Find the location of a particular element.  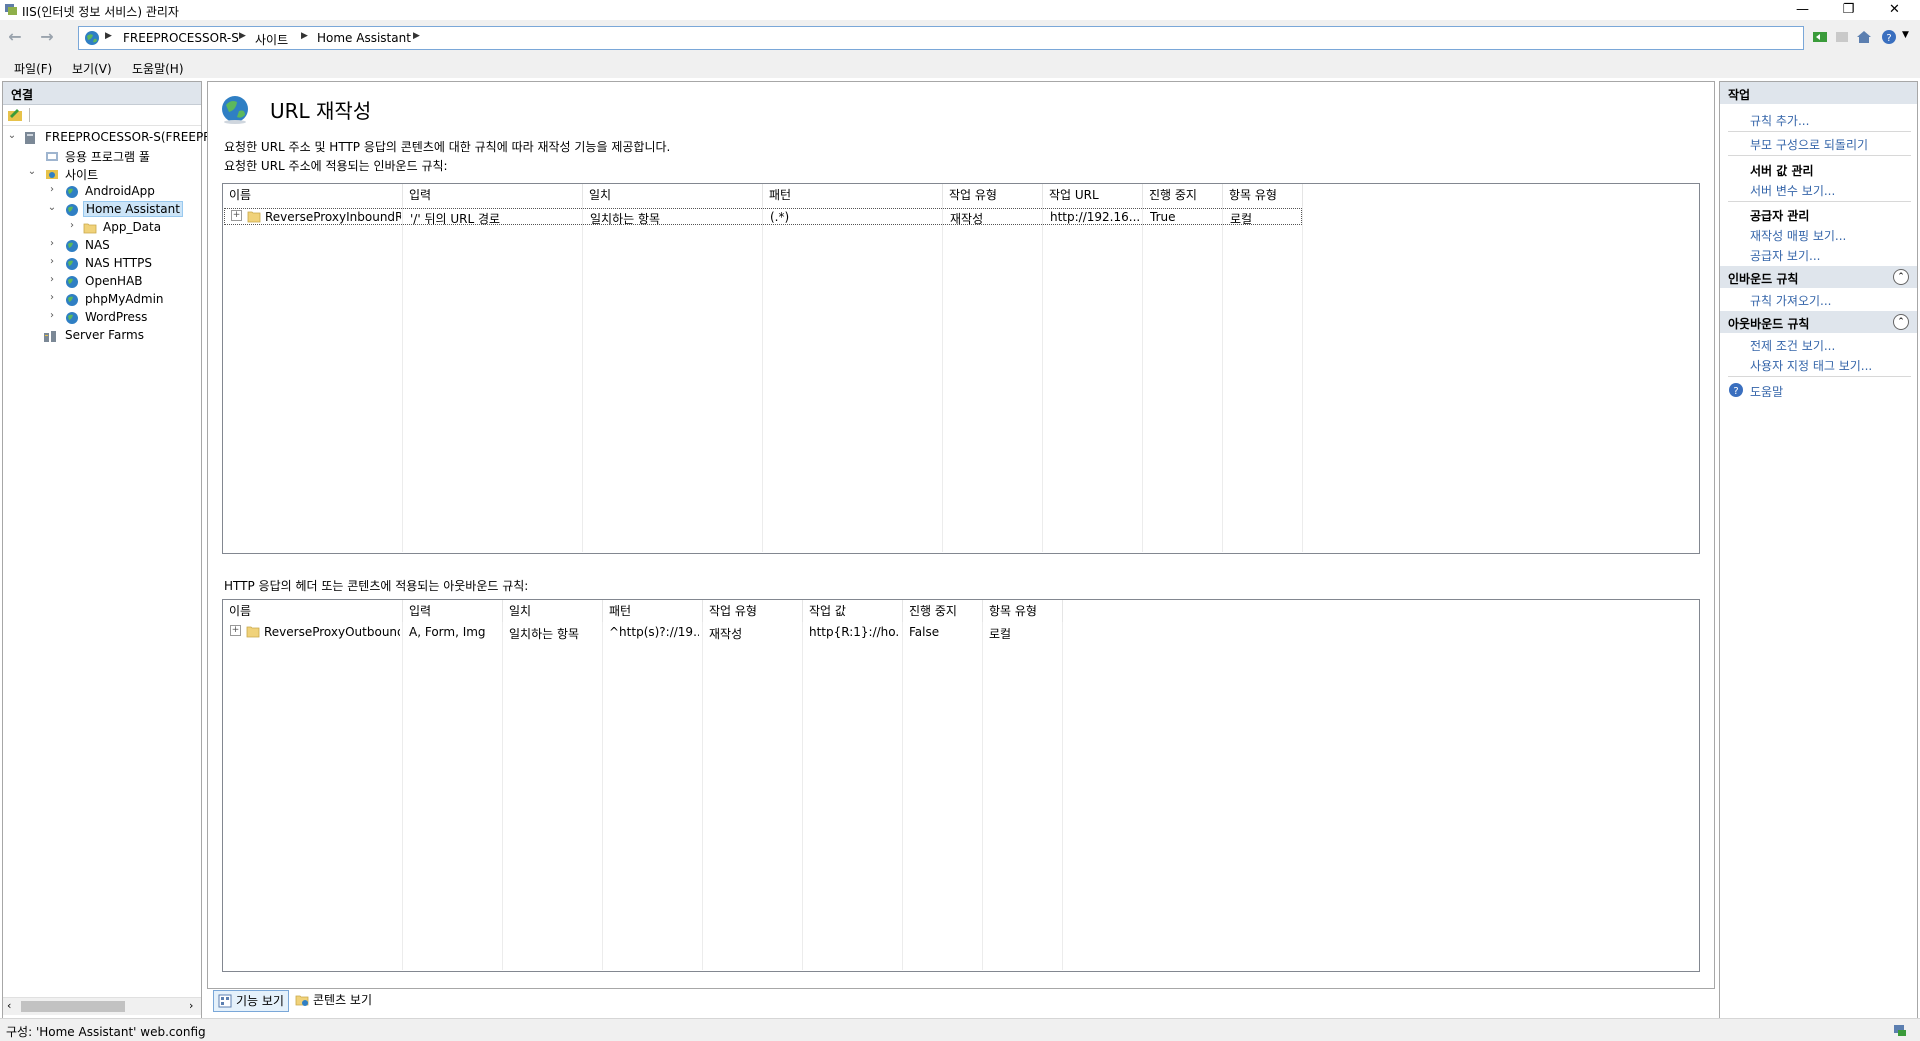

url-rewrite-globe-icon is located at coordinates (235, 110).